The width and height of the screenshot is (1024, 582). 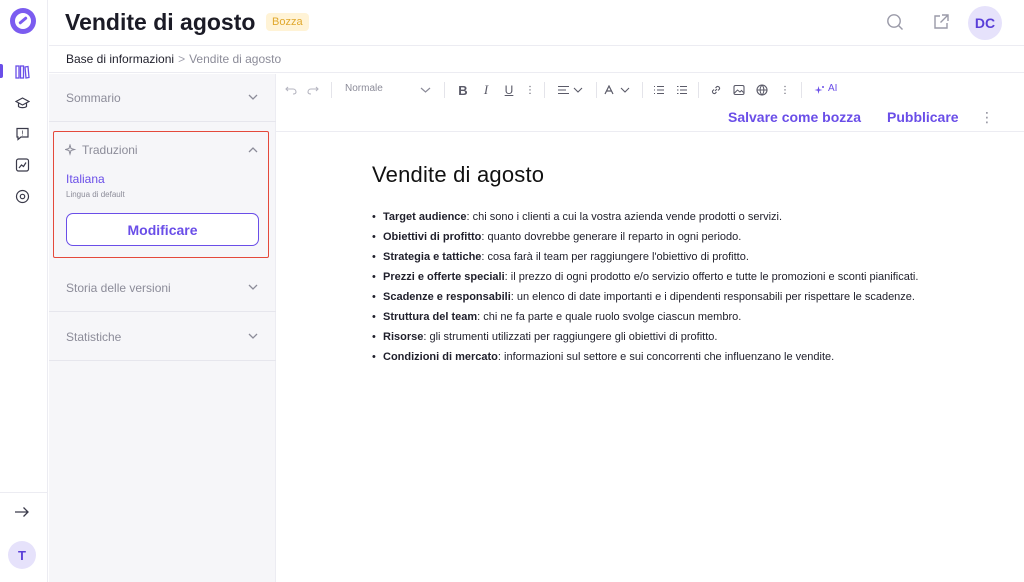 What do you see at coordinates (95, 194) in the screenshot?
I see `default-language-label: Lingua di default` at bounding box center [95, 194].